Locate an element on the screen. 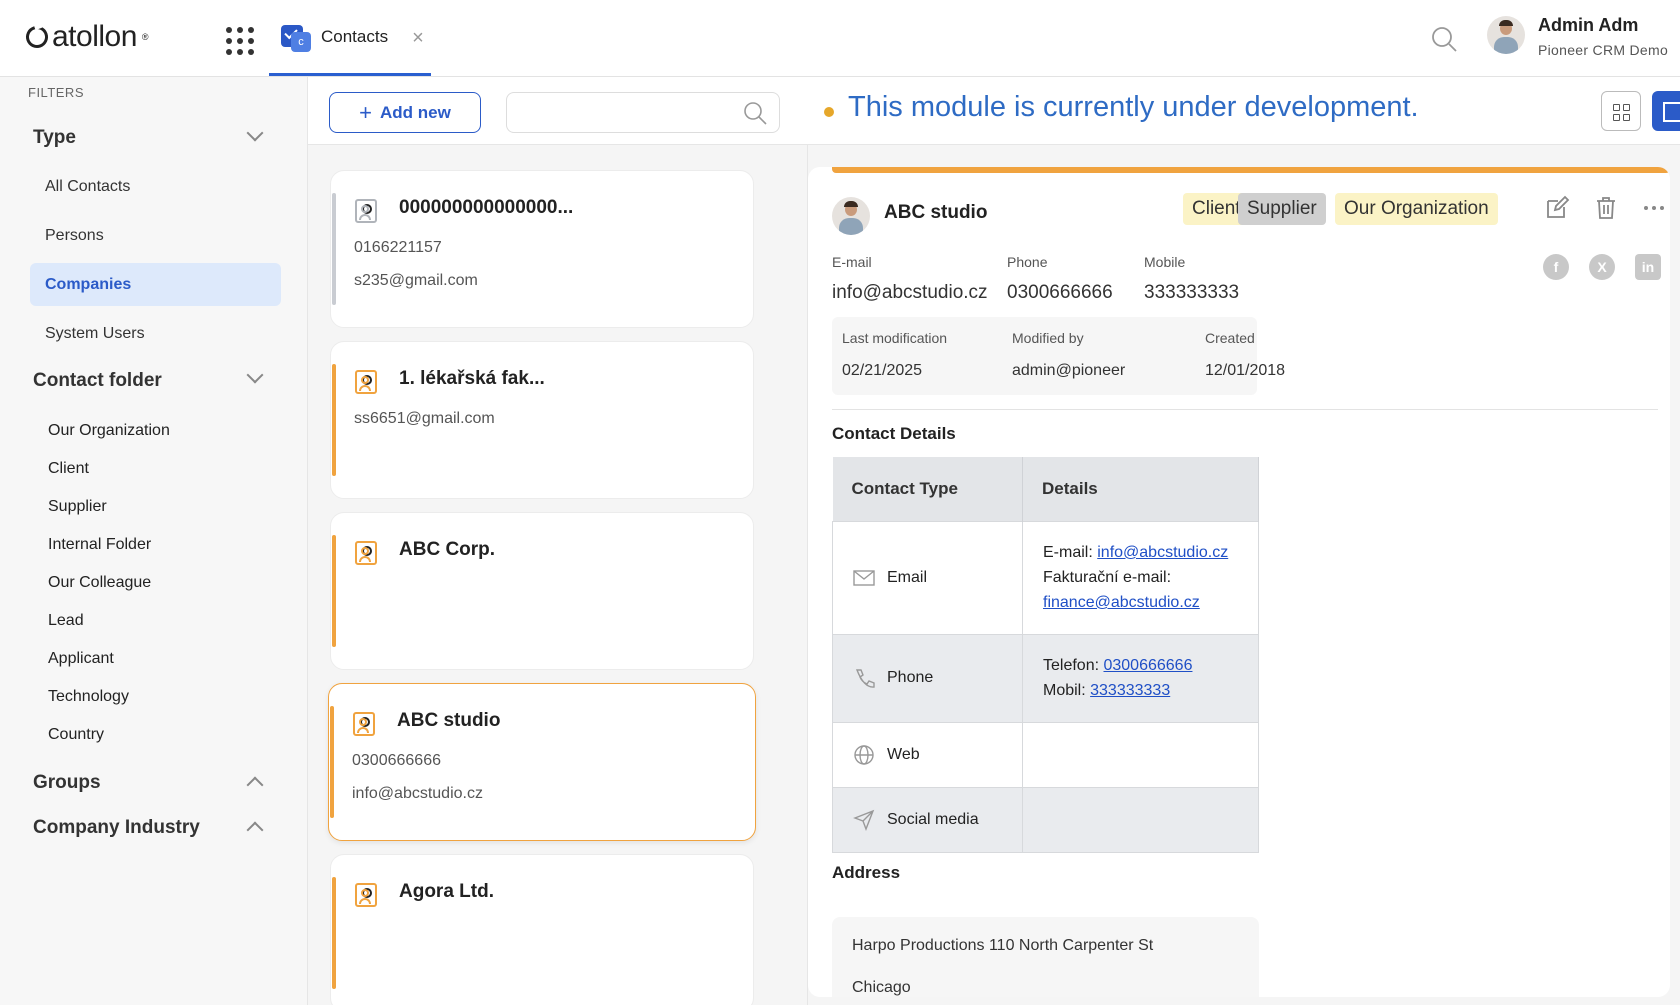 This screenshot has width=1680, height=1005. last-modification-value: 02/21/2025 is located at coordinates (882, 370).